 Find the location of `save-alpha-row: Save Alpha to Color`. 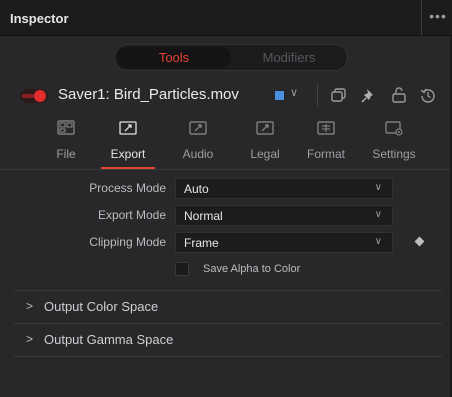

save-alpha-row: Save Alpha to Color is located at coordinates (226, 270).